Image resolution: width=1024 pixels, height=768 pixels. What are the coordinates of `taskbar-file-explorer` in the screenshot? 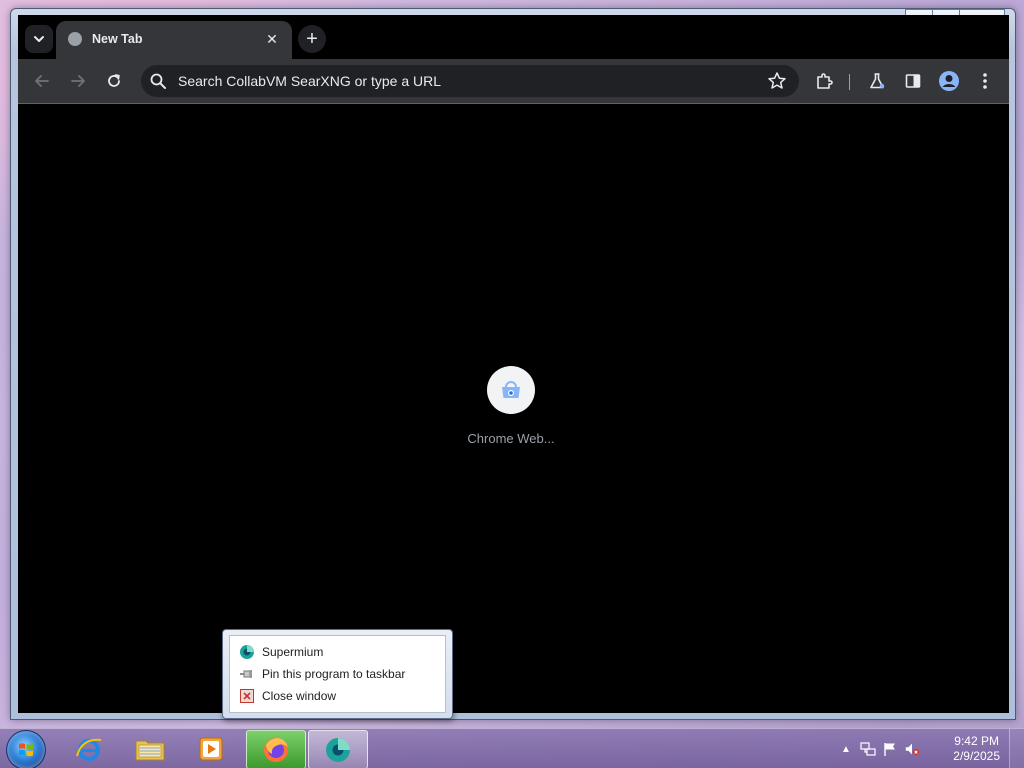 It's located at (150, 748).